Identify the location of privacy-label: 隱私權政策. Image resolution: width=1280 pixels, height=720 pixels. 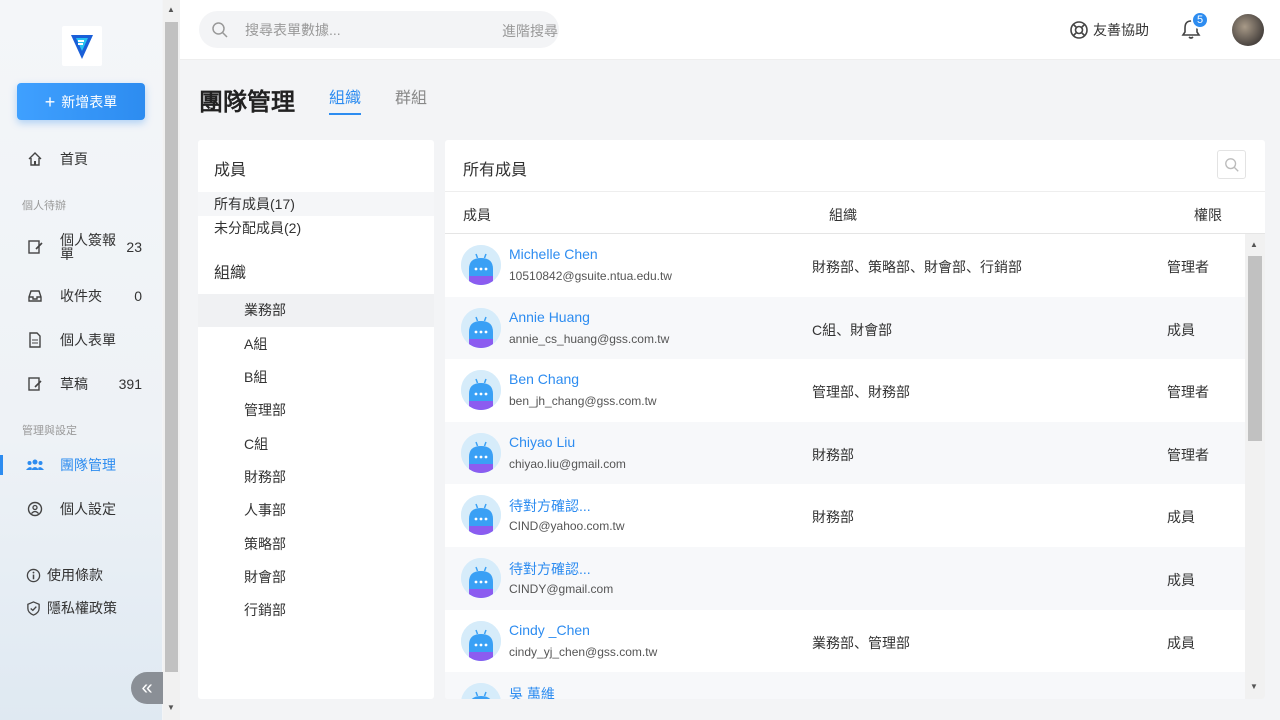
(82, 608).